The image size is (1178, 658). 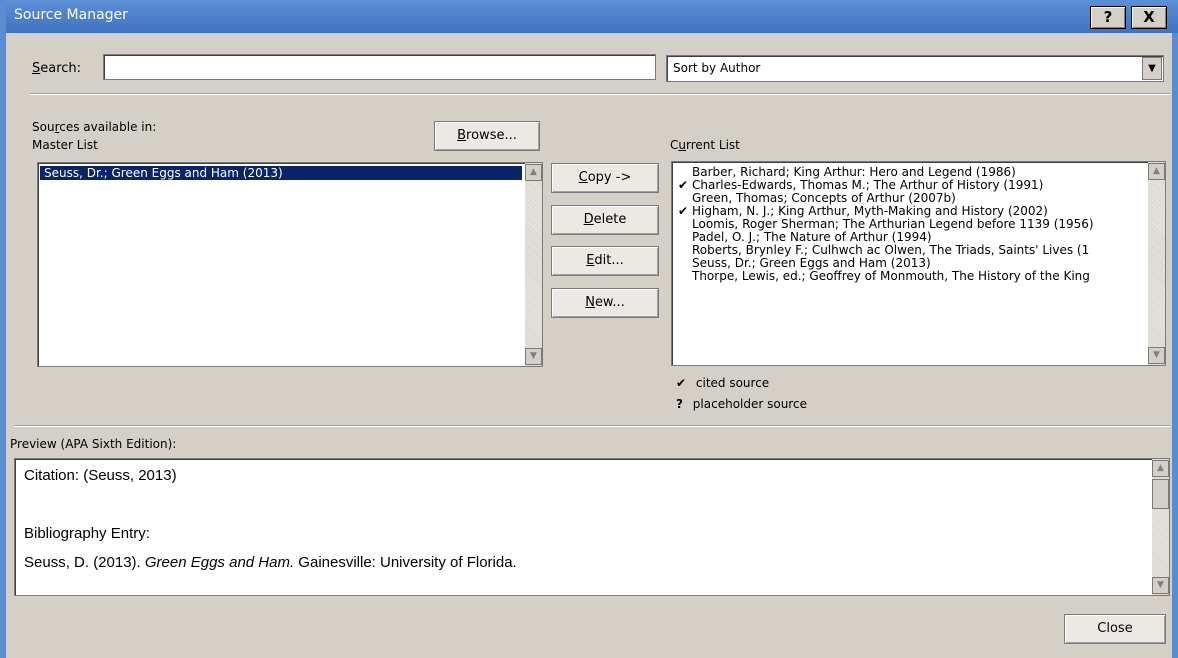 What do you see at coordinates (1152, 68) in the screenshot?
I see `chevron-down-icon: ▼` at bounding box center [1152, 68].